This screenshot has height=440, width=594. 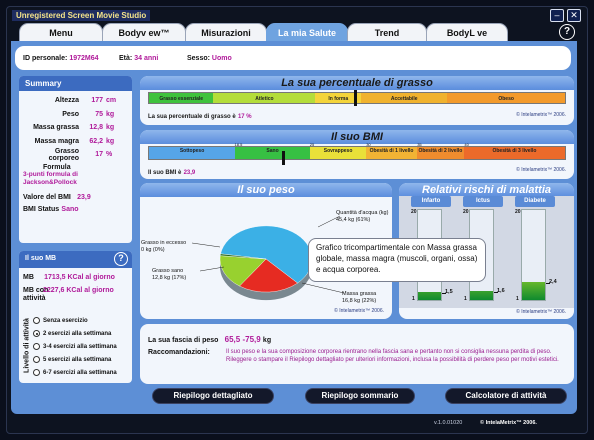 What do you see at coordinates (70, 114) in the screenshot?
I see `summary-row-label: Peso` at bounding box center [70, 114].